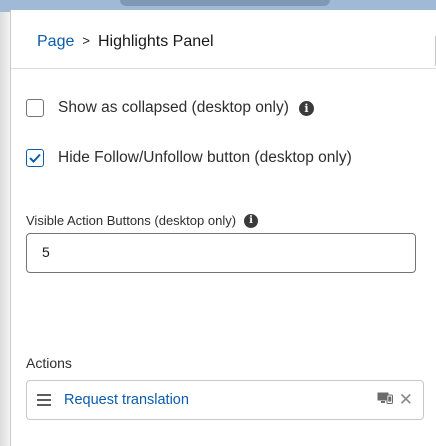 Image resolution: width=436 pixels, height=446 pixels. I want to click on visible-action-buttons-label: Visible Action Buttons (desktop only) i, so click(142, 220).